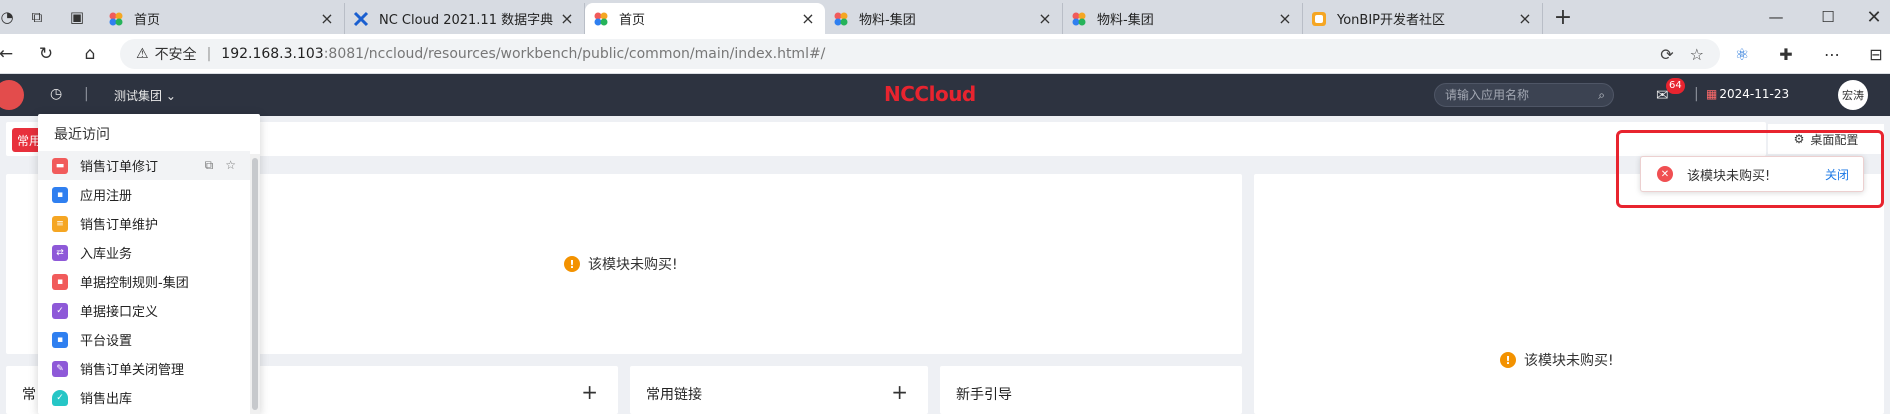 Image resolution: width=1890 pixels, height=414 pixels. Describe the element at coordinates (1712, 94) in the screenshot. I see `calendar-icon: ▦` at that location.